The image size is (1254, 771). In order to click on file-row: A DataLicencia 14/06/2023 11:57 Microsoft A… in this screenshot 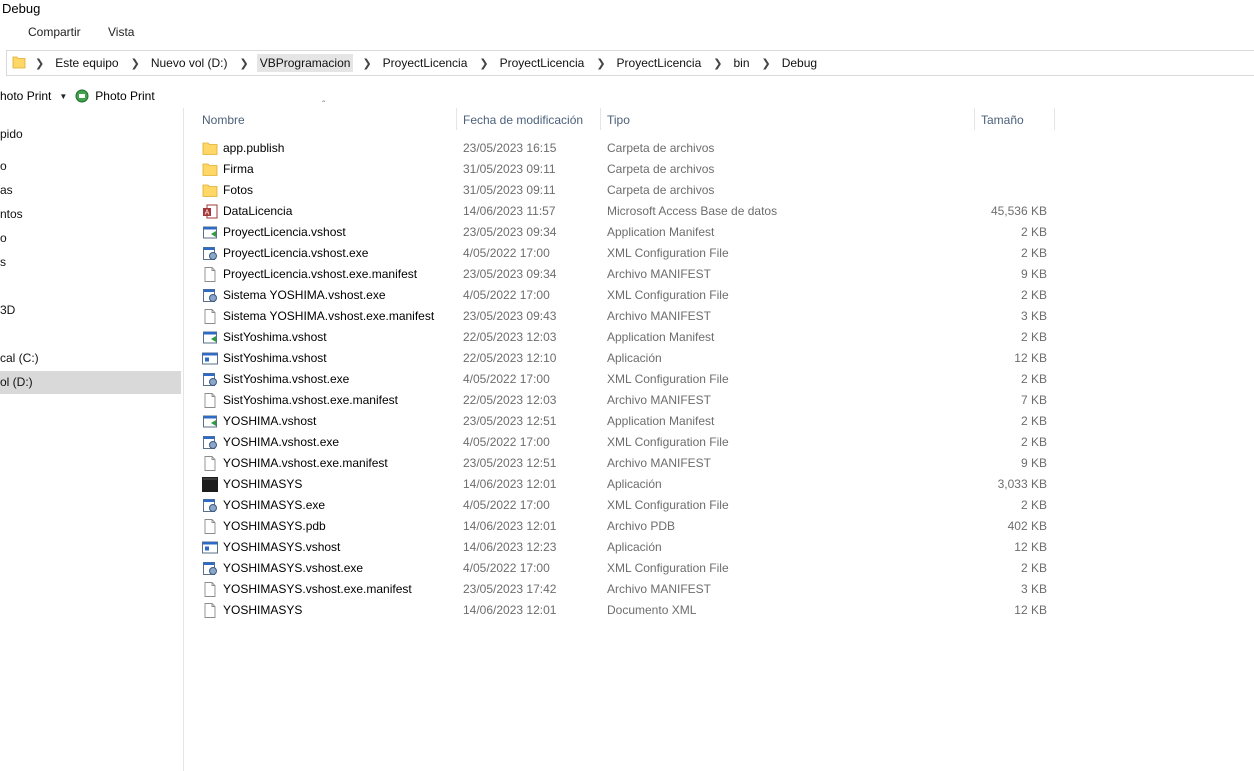, I will do `click(626, 211)`.